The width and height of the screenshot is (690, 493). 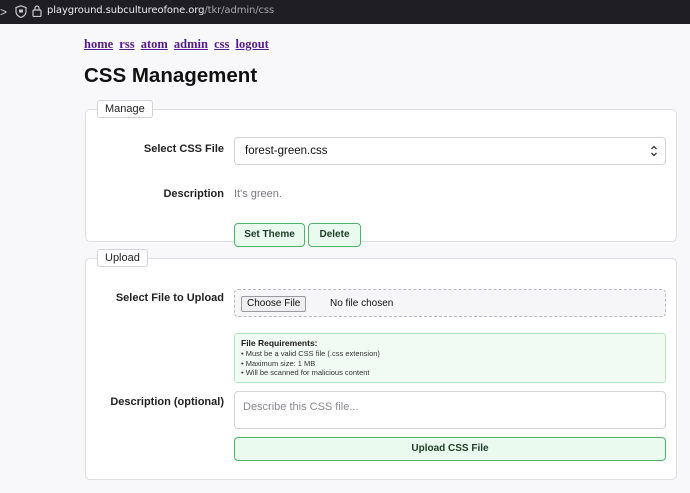 I want to click on file-requirements-title: File Requirements:, so click(x=279, y=343).